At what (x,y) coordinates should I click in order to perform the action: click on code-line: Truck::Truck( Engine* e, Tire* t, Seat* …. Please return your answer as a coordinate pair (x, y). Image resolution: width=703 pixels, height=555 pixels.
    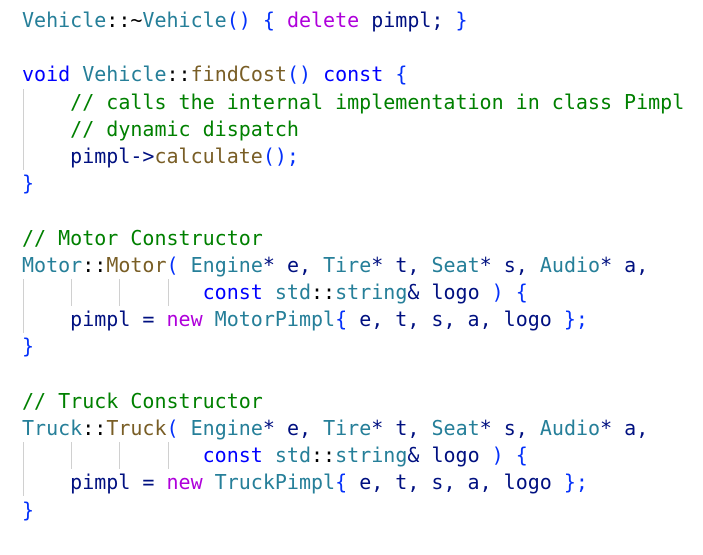
    Looking at the image, I should click on (335, 428).